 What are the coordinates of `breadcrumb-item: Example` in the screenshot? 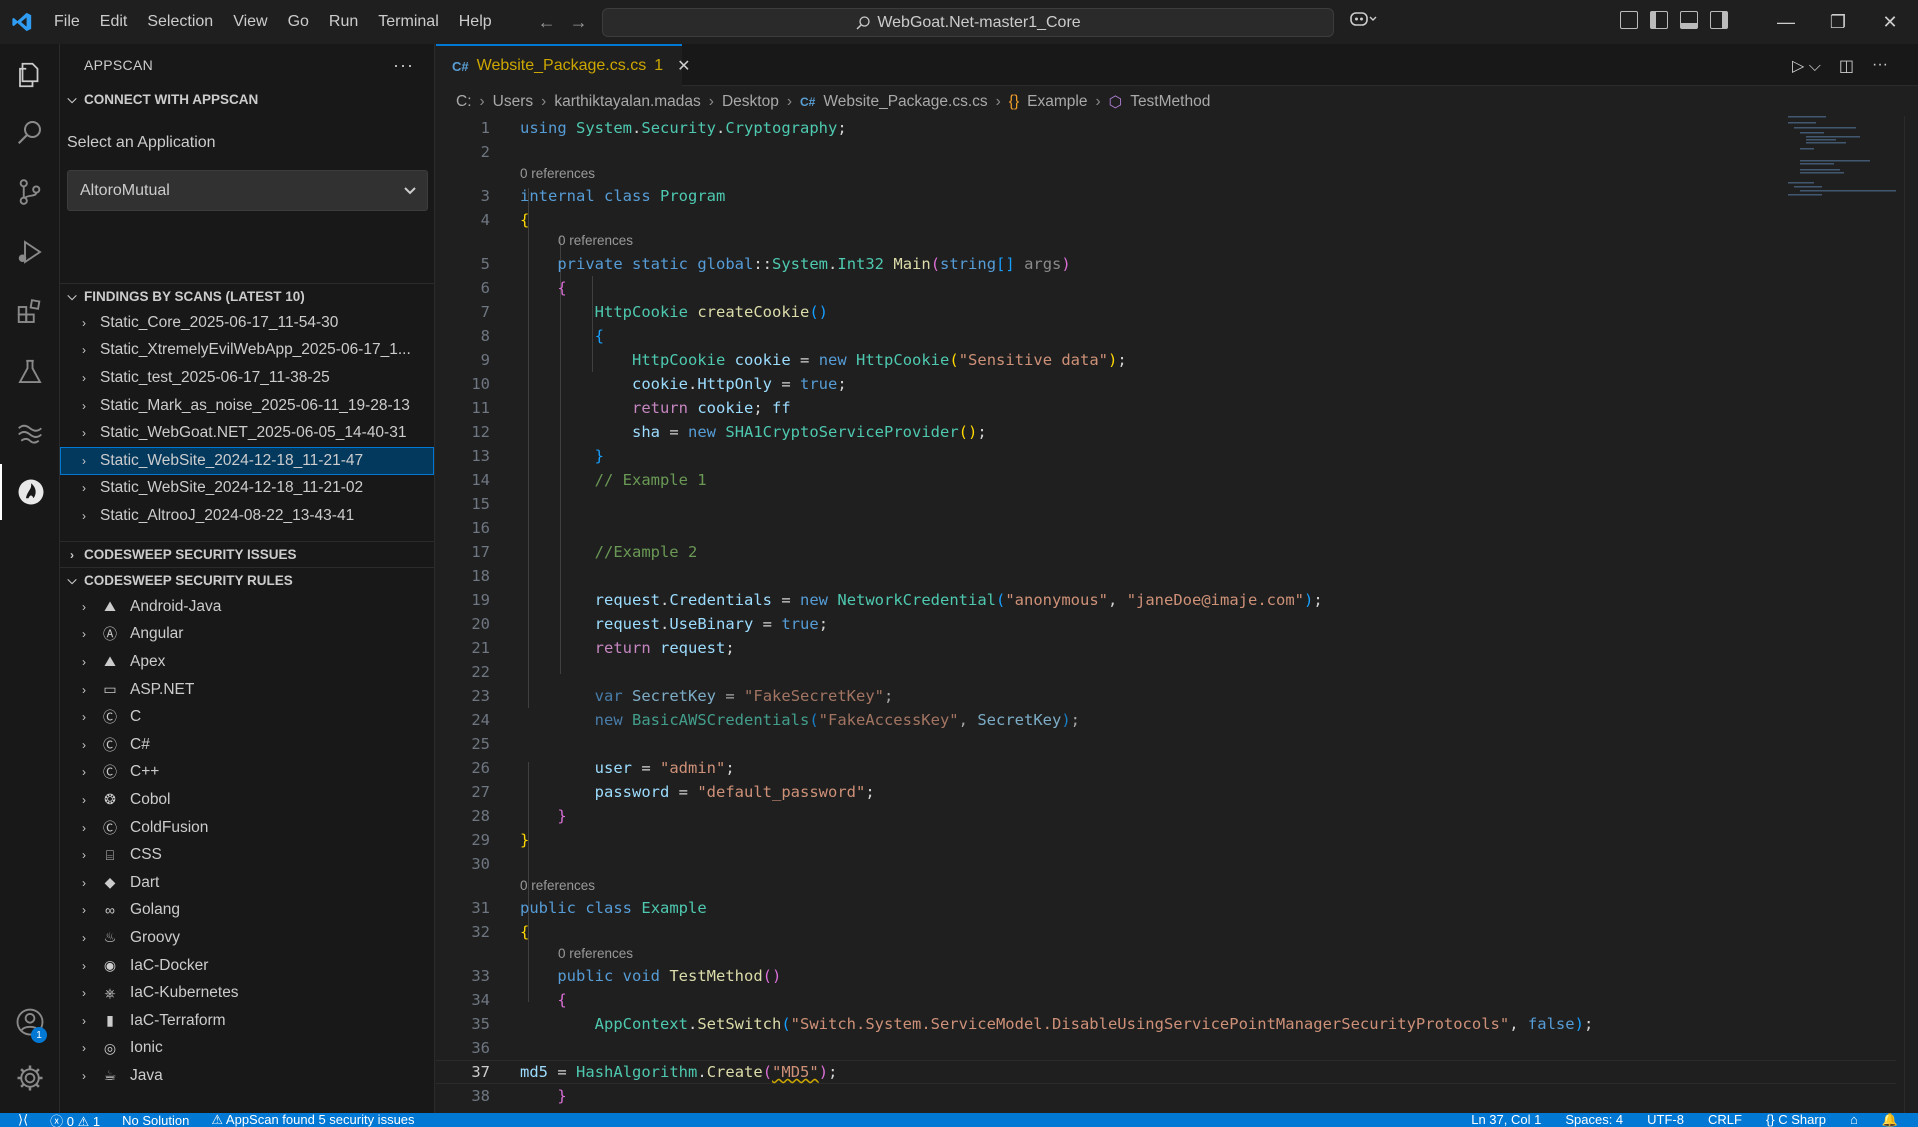 It's located at (1057, 102).